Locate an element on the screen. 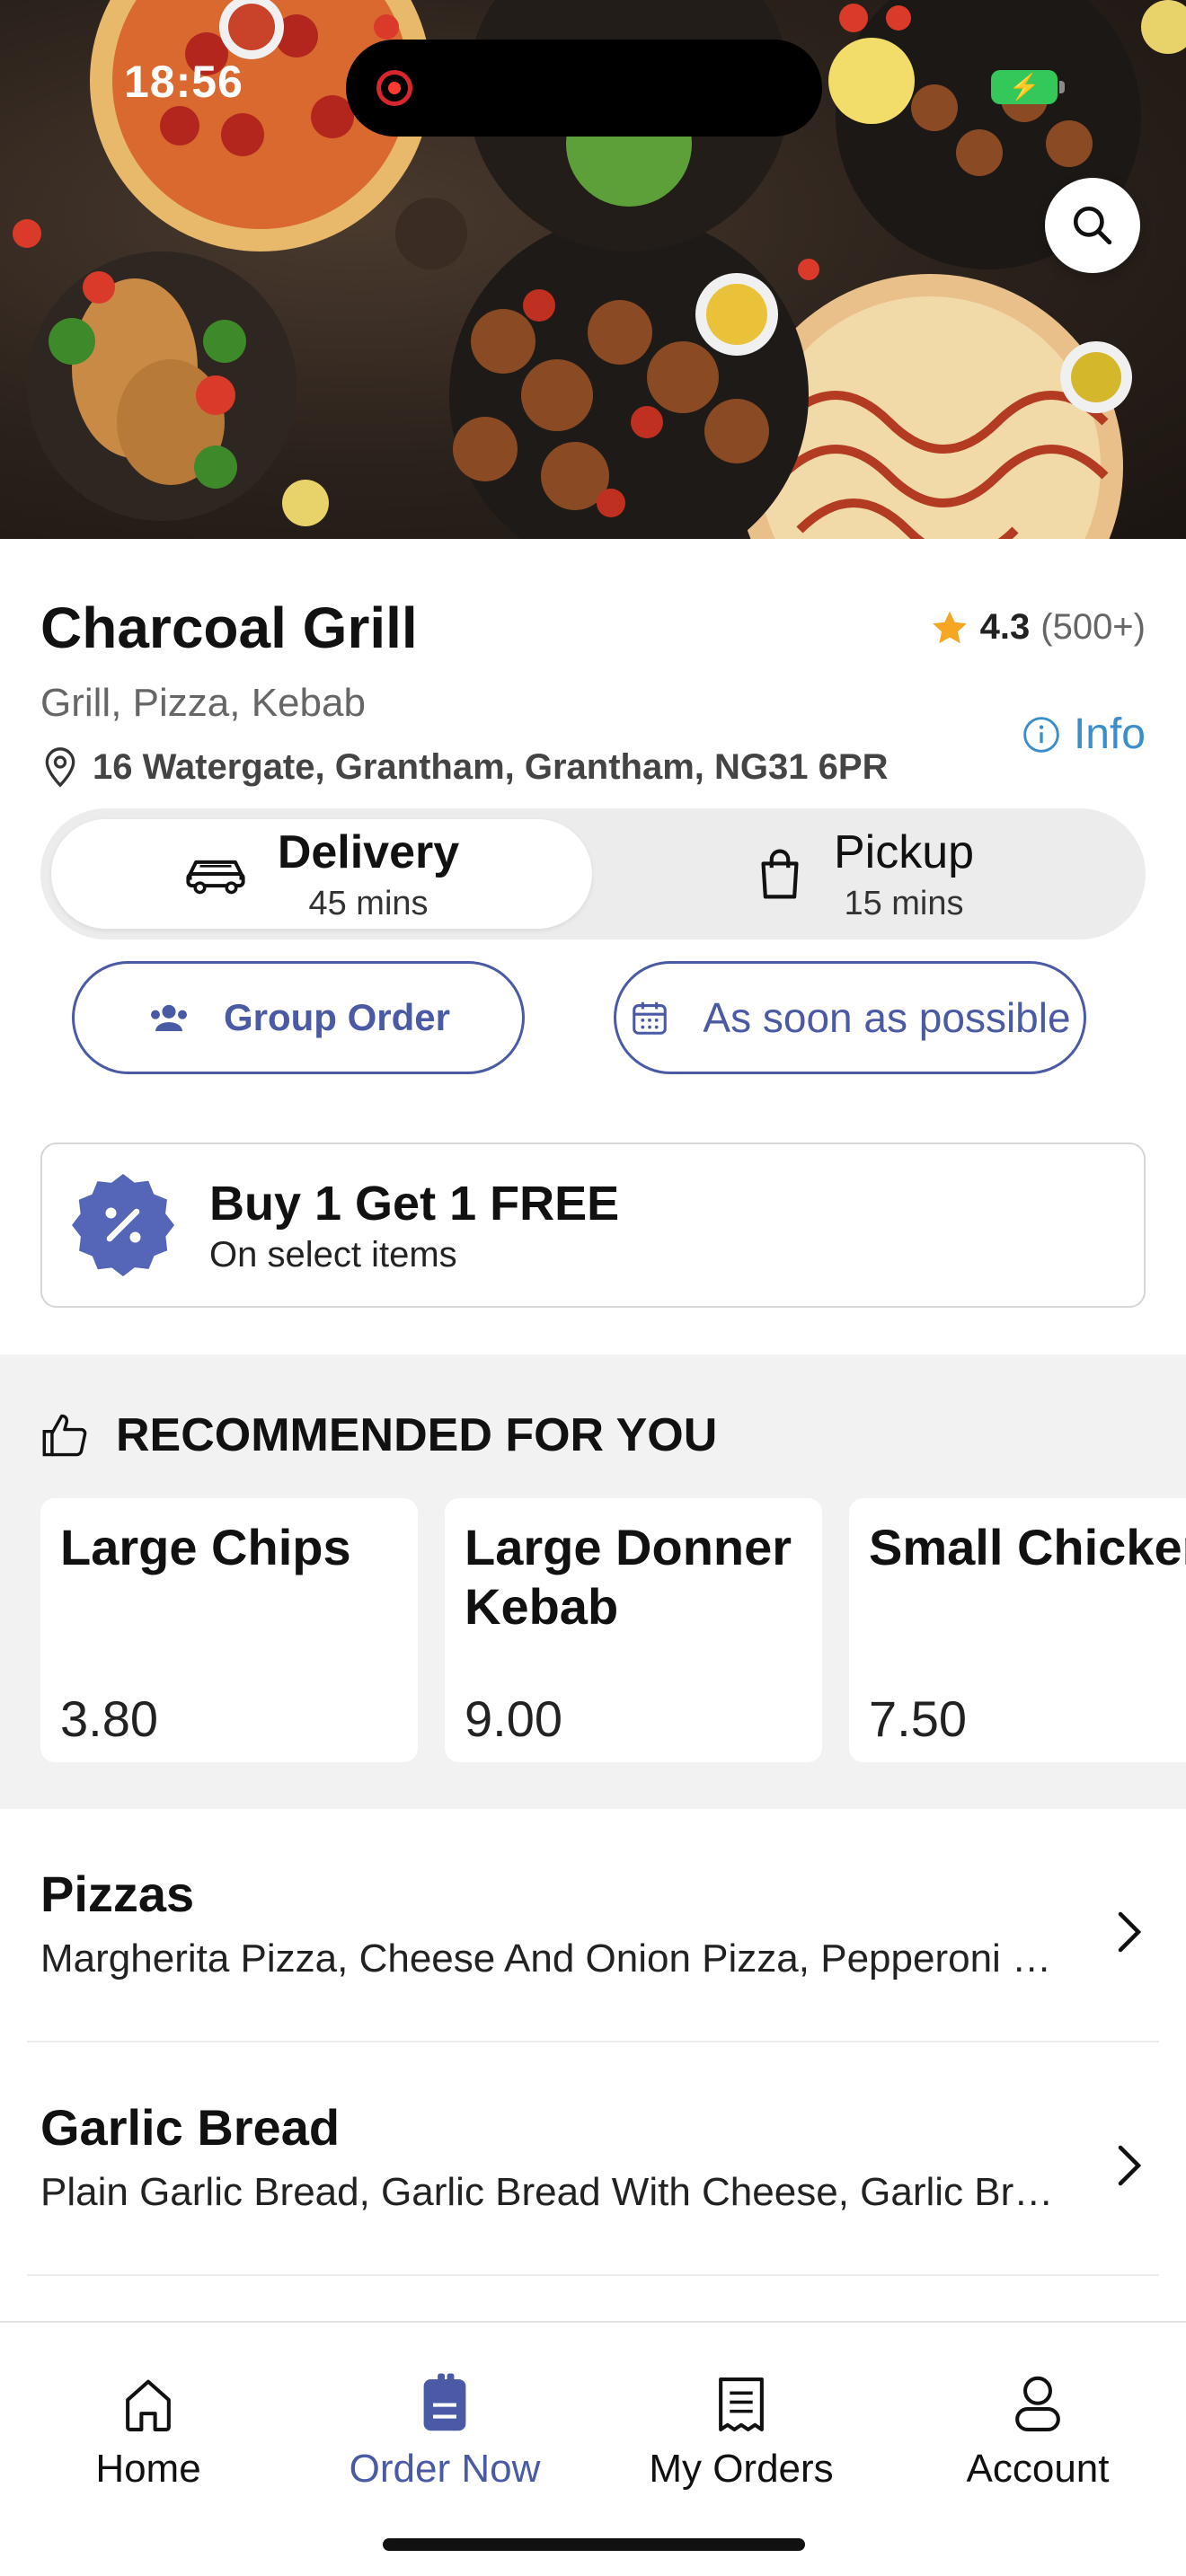  schedule-button: As soon as possible is located at coordinates (850, 1017).